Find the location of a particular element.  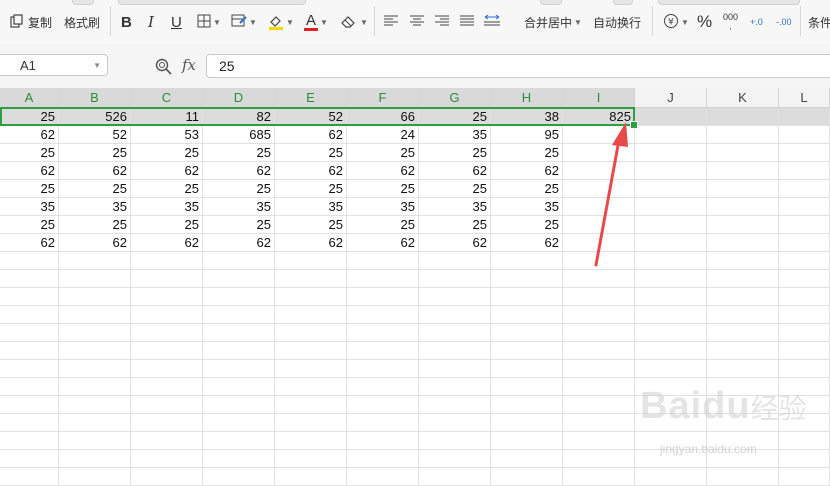

watermark-brand: Baidu is located at coordinates (695, 406).